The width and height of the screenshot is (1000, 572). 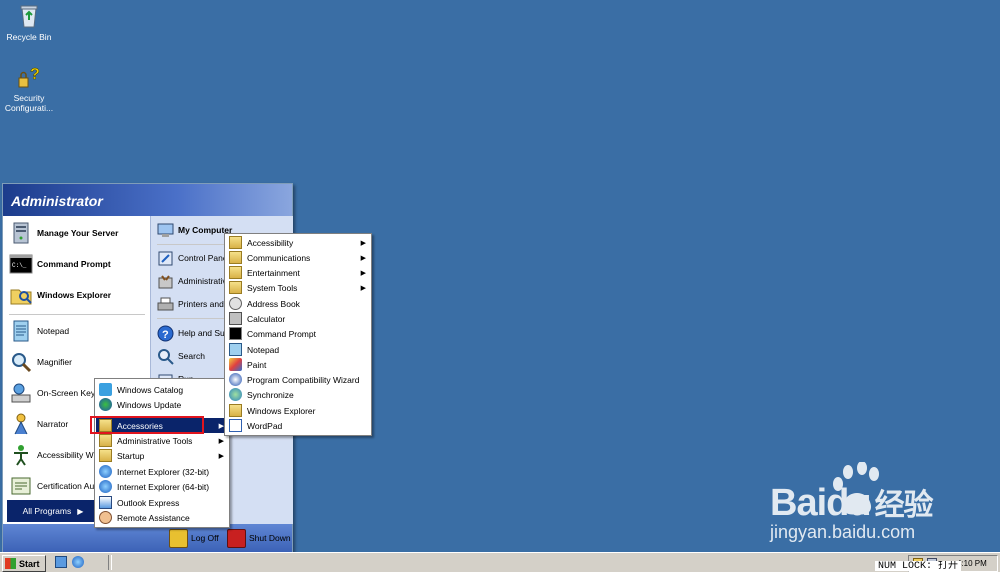 I want to click on accessories-item-program-compatibility-wizard: Program Compatibility Wizard, so click(x=298, y=379).